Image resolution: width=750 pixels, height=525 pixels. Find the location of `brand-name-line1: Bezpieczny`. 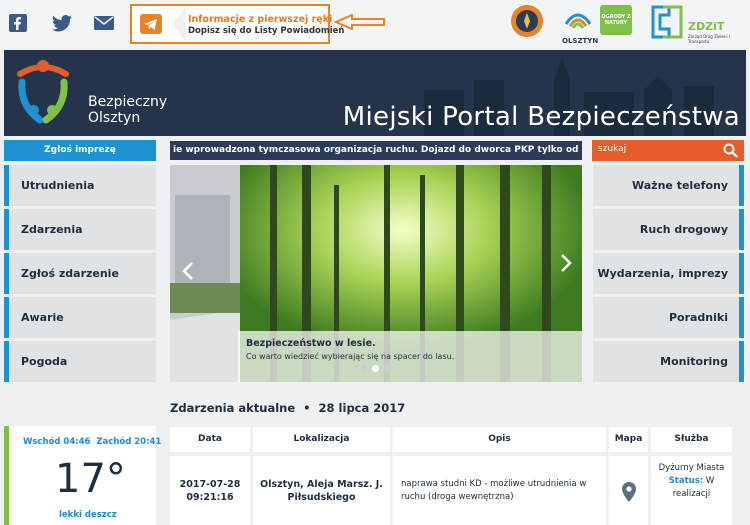

brand-name-line1: Bezpieczny is located at coordinates (128, 102).